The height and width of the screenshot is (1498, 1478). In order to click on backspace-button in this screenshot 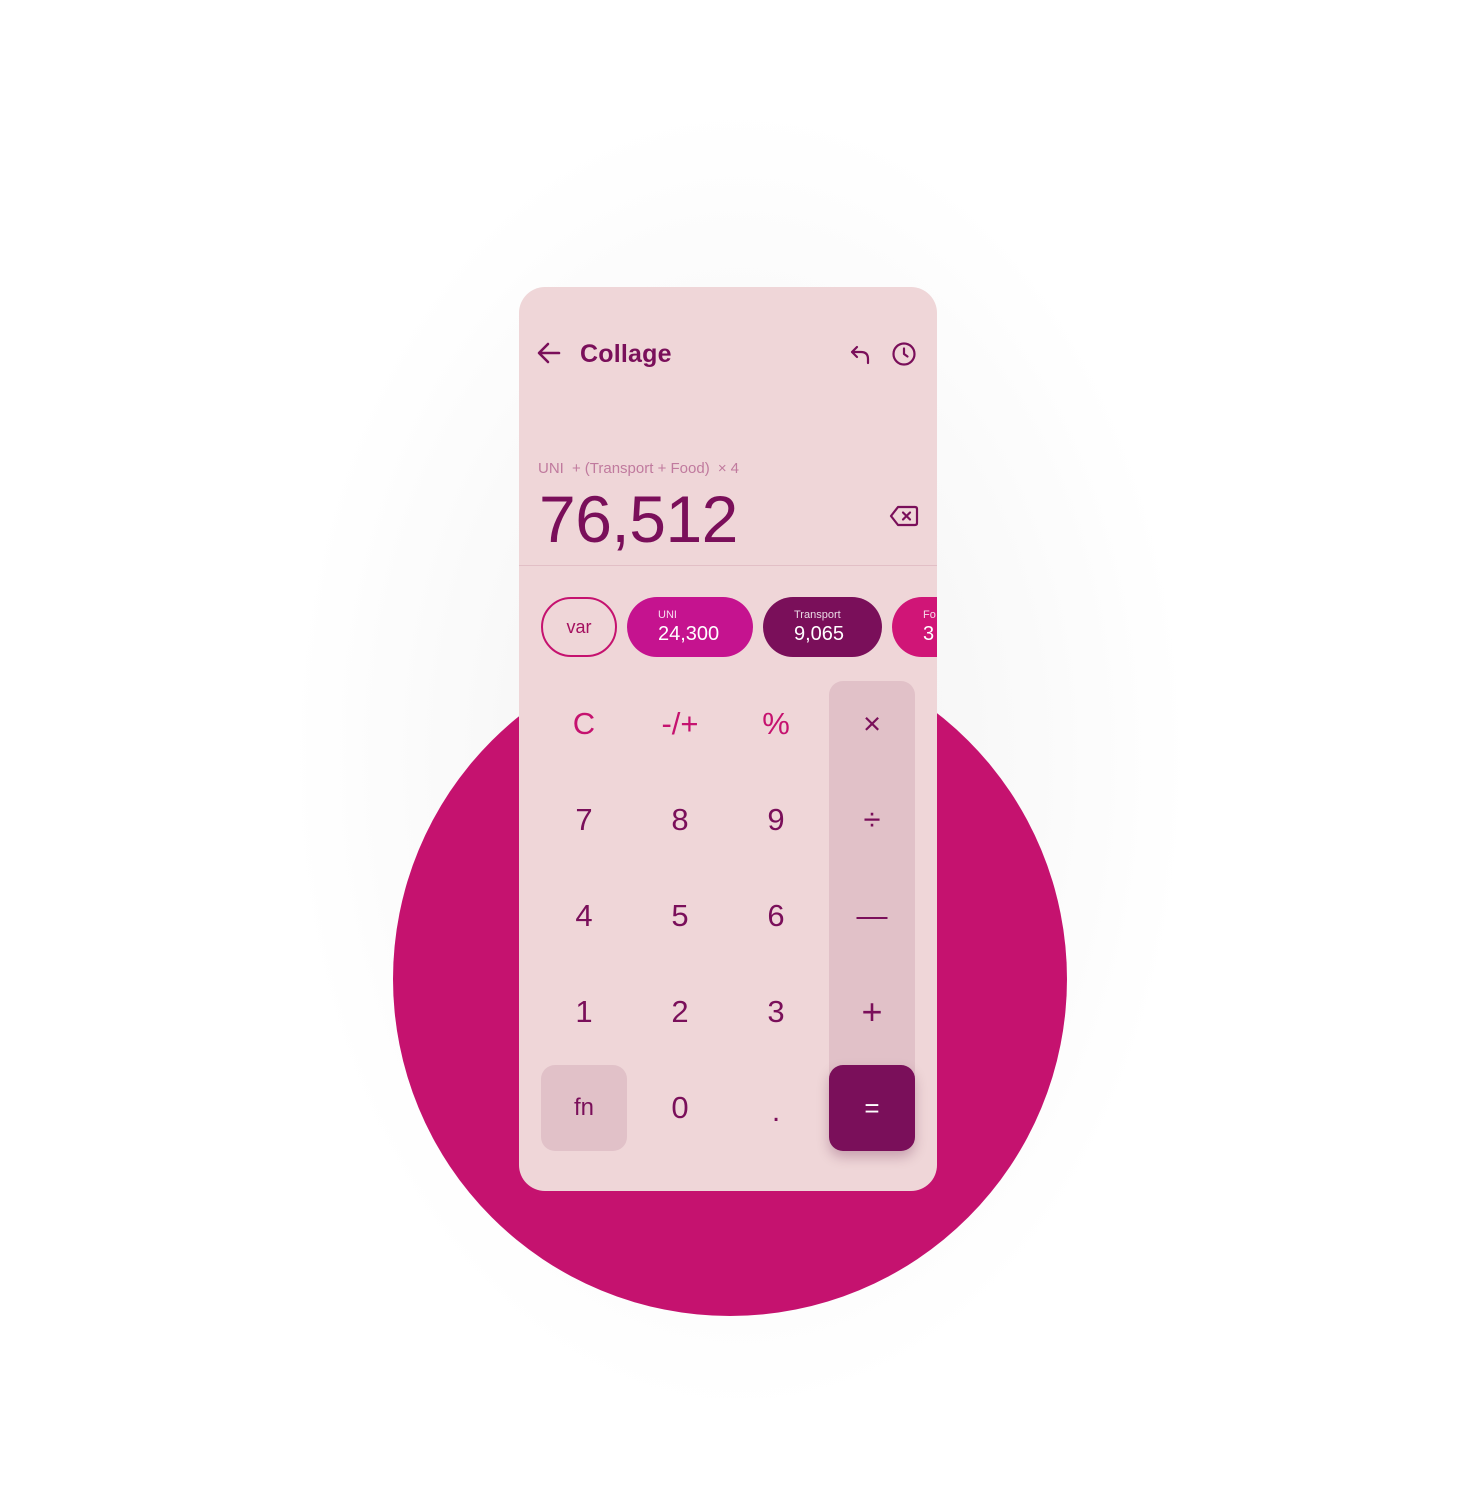, I will do `click(904, 518)`.